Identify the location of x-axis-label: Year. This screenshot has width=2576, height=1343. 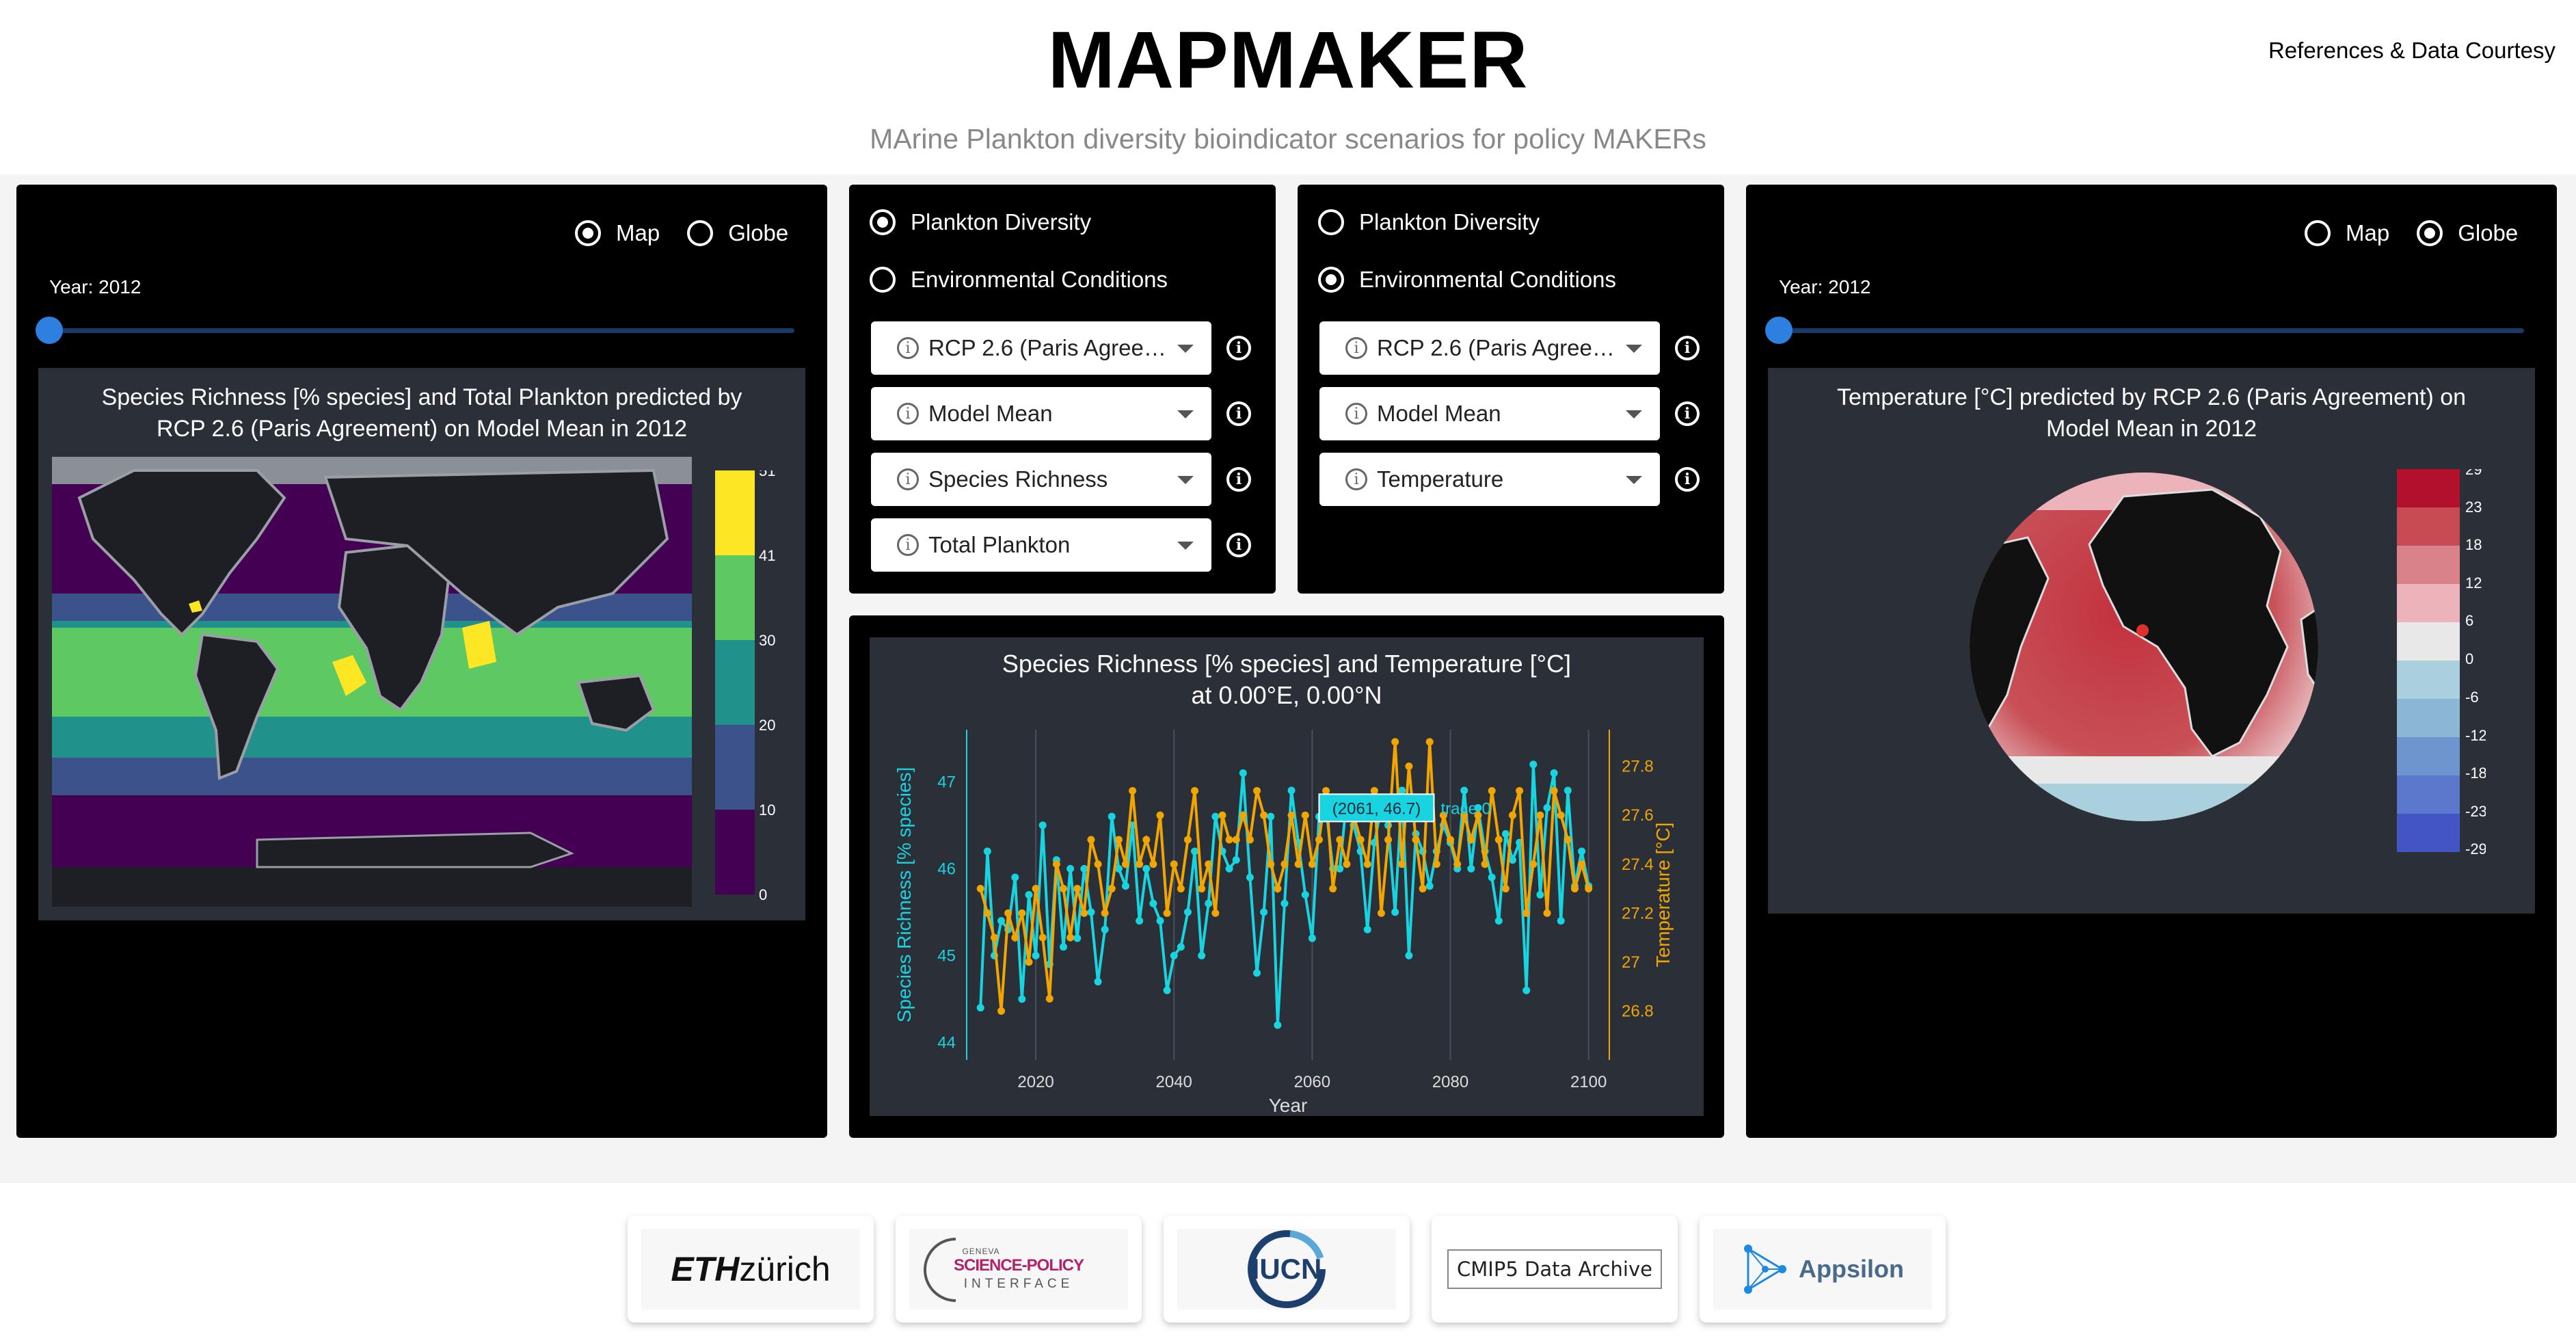
(1288, 1105).